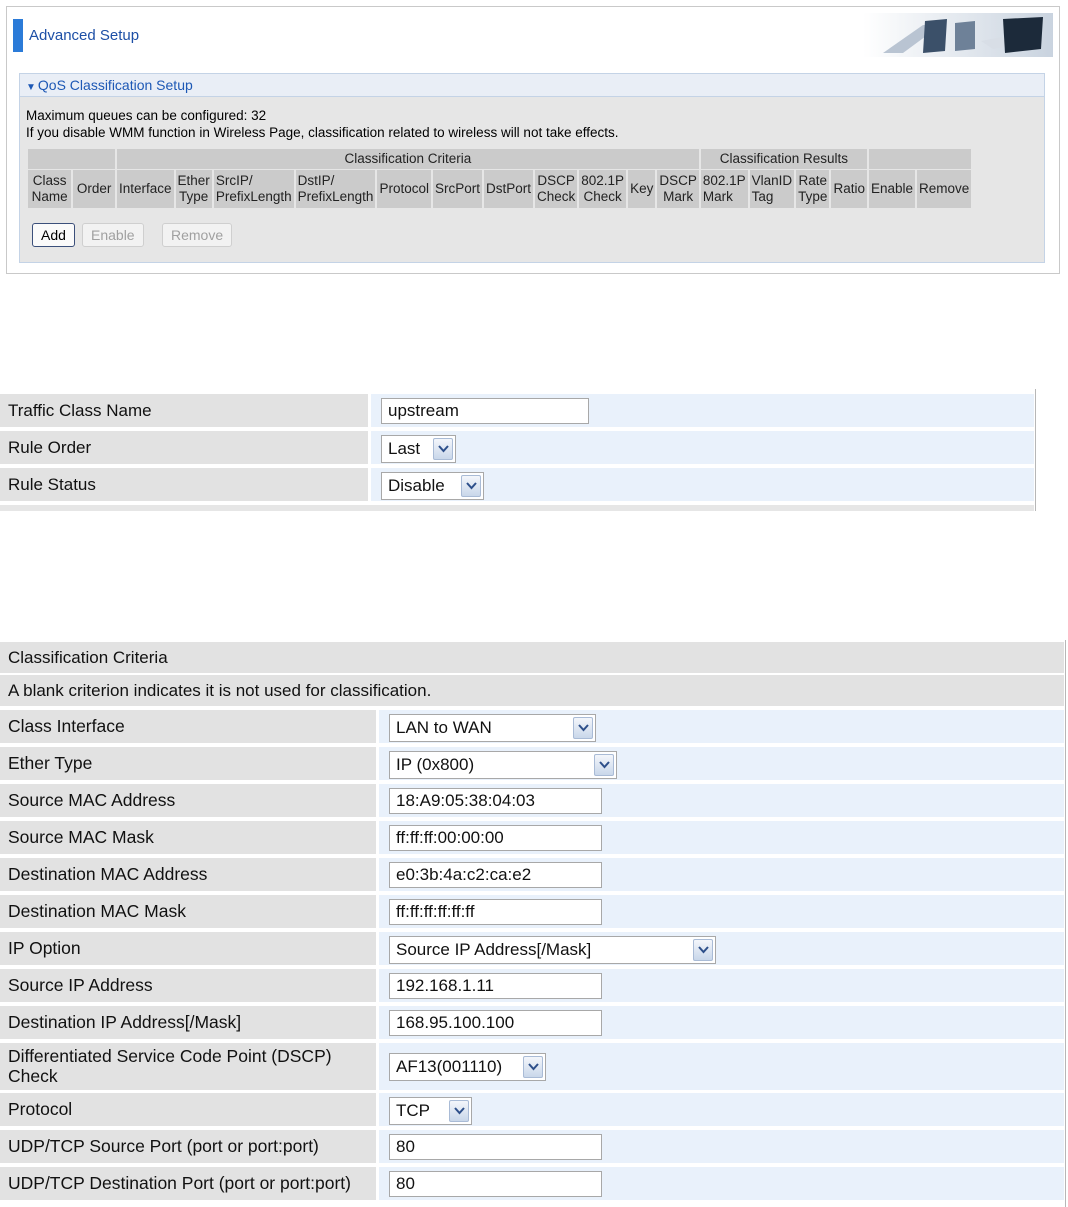 The image size is (1068, 1207). What do you see at coordinates (552, 950) in the screenshot?
I see `ip-option-select: Source IP Address[/Mask]` at bounding box center [552, 950].